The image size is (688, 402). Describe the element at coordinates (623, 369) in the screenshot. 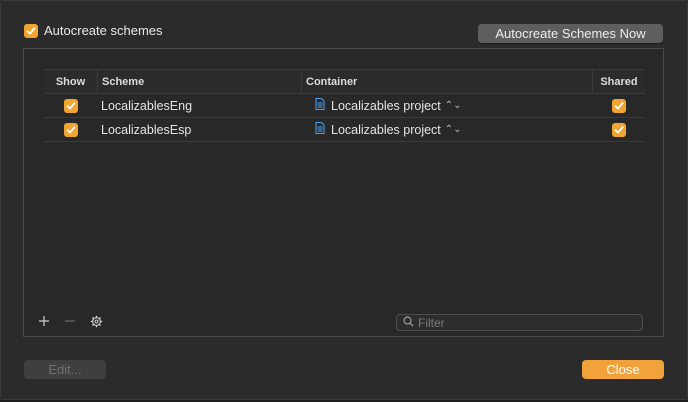

I see `close-button: Close` at that location.